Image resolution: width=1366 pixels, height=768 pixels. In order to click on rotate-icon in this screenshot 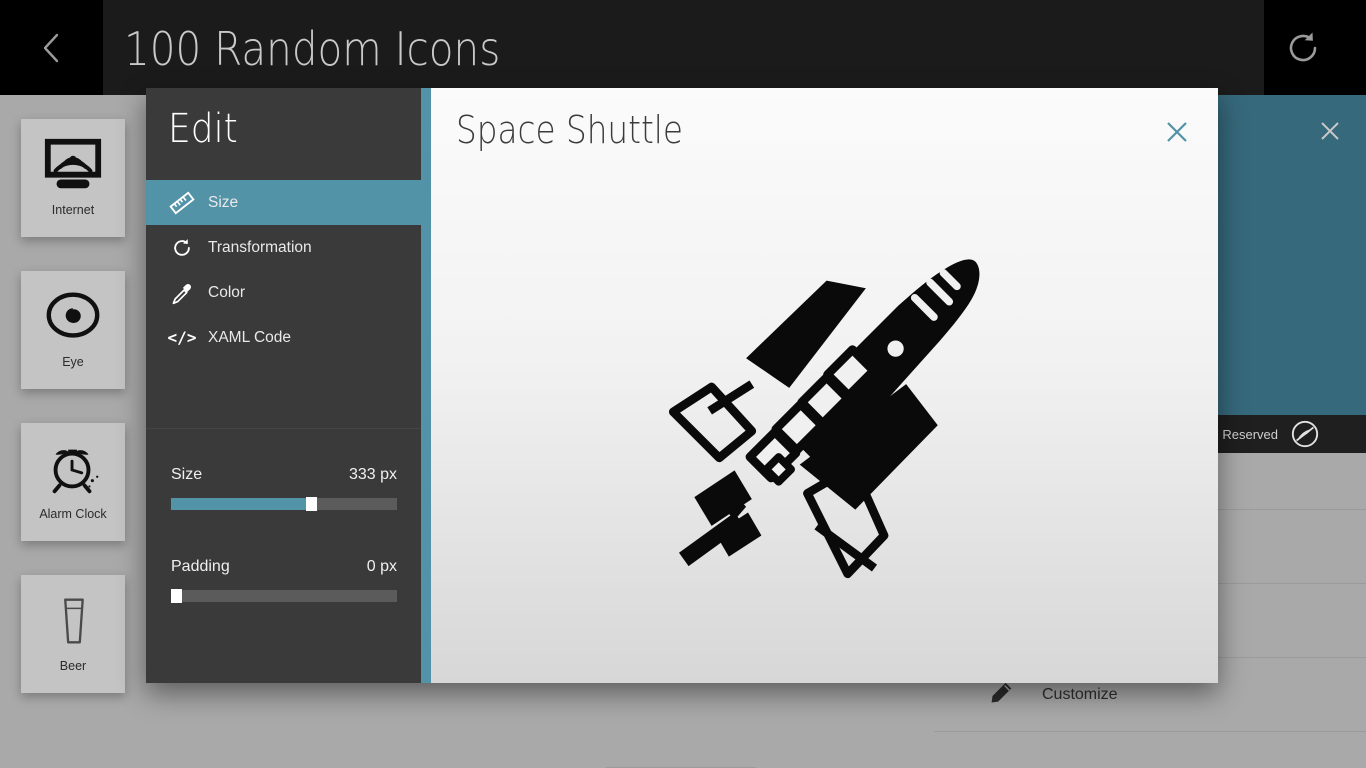, I will do `click(182, 248)`.